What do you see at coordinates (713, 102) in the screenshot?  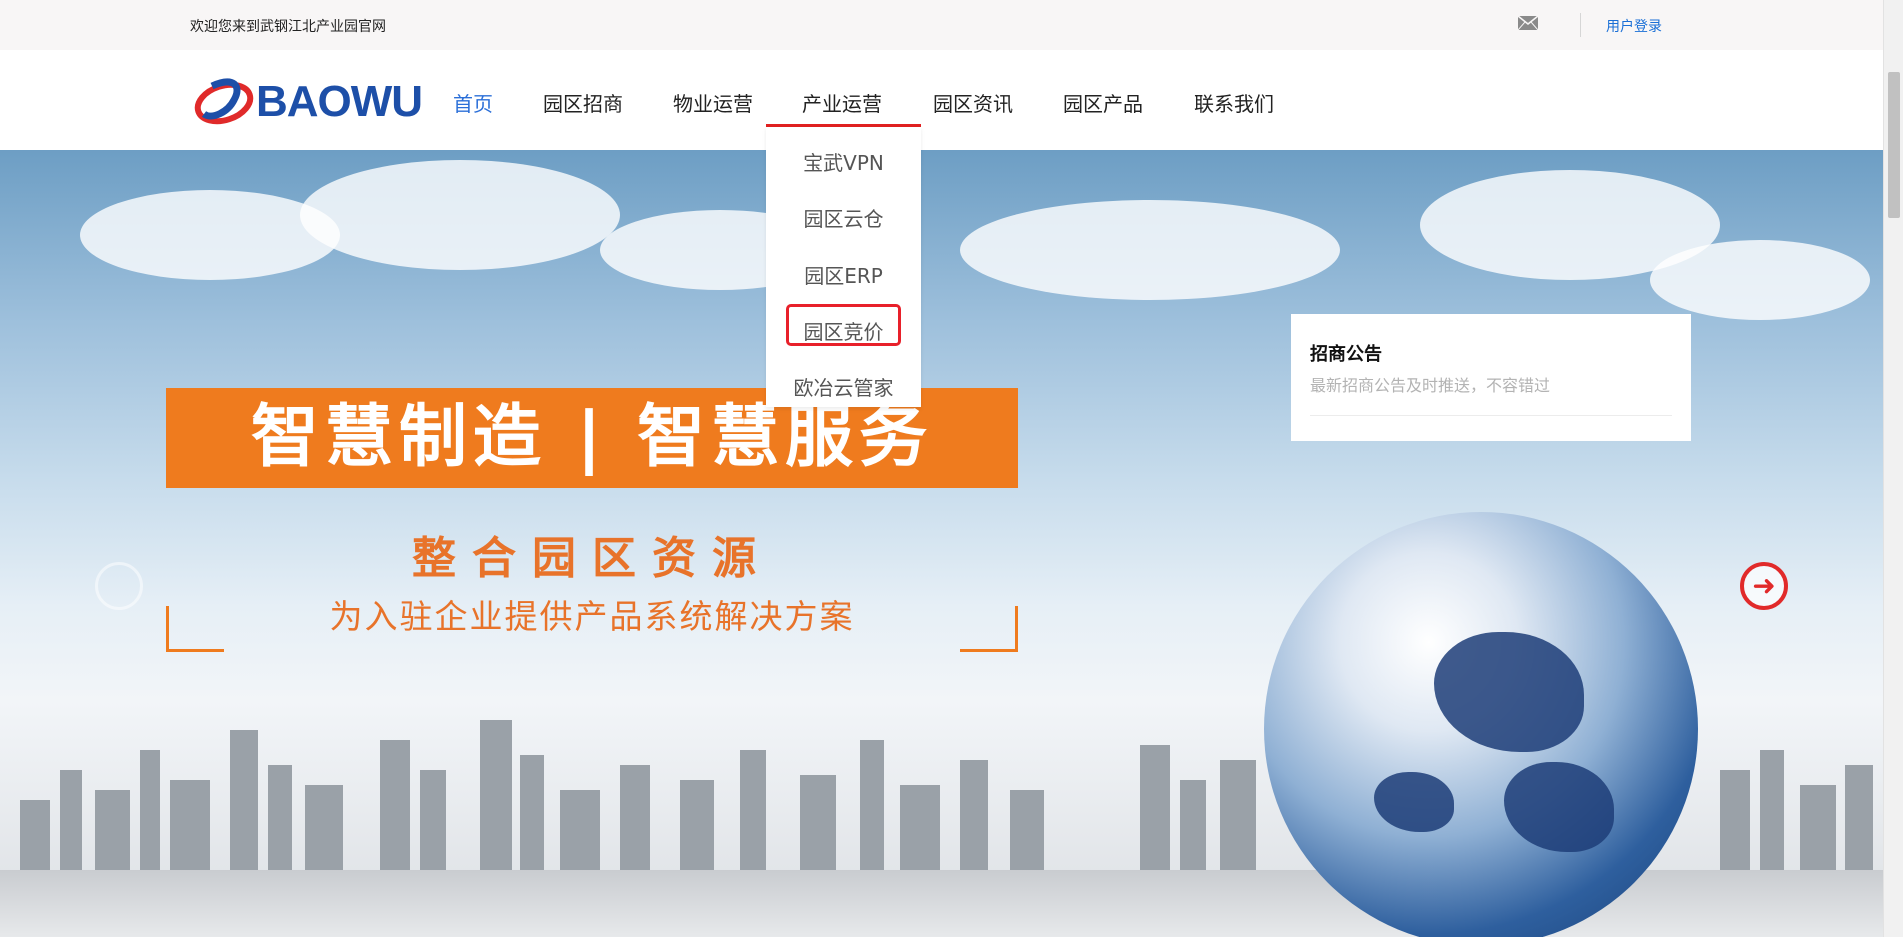 I see `nav-property-operation: 物业运营` at bounding box center [713, 102].